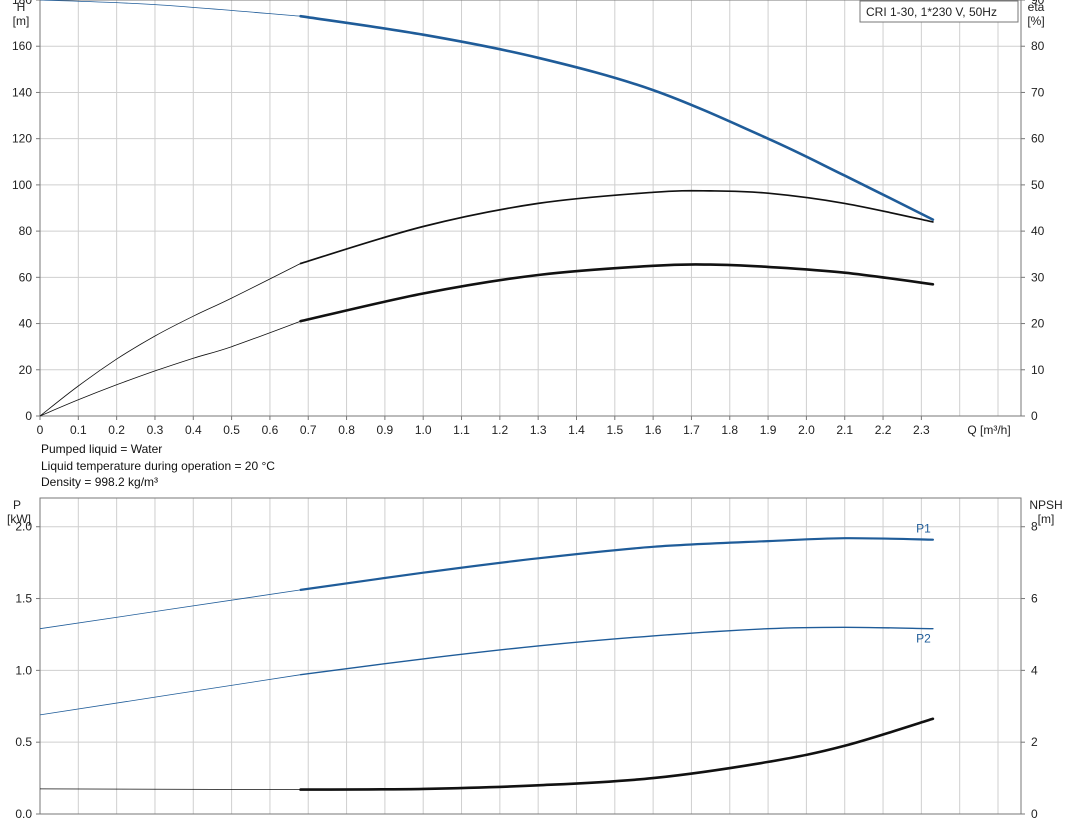  I want to click on y-right-tick-label: 70, so click(1038, 92).